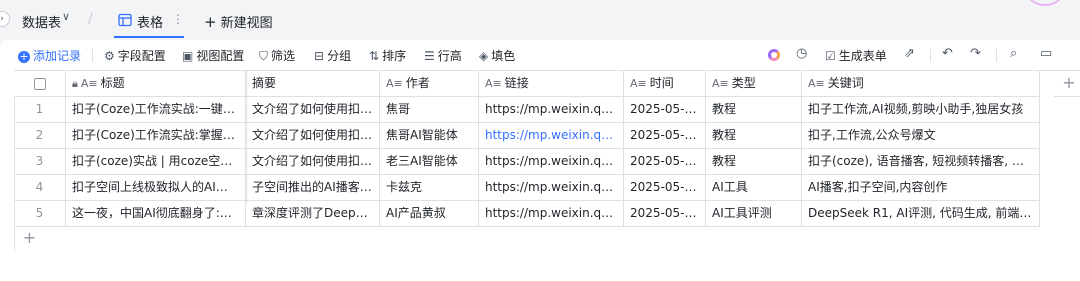 Image resolution: width=1080 pixels, height=281 pixels. I want to click on share-icon: ⇗, so click(909, 53).